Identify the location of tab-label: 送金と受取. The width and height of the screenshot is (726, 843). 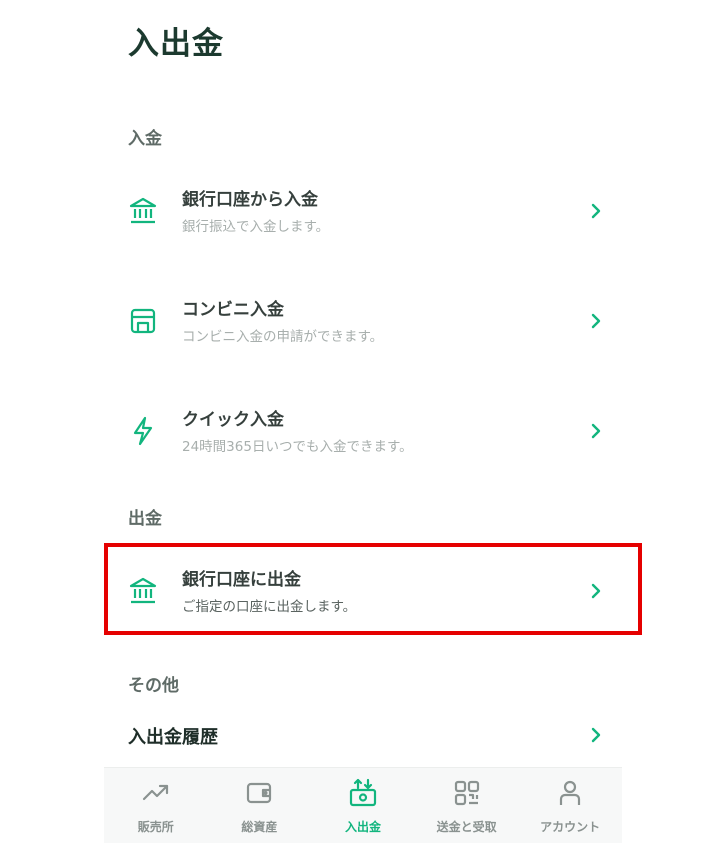
(466, 827).